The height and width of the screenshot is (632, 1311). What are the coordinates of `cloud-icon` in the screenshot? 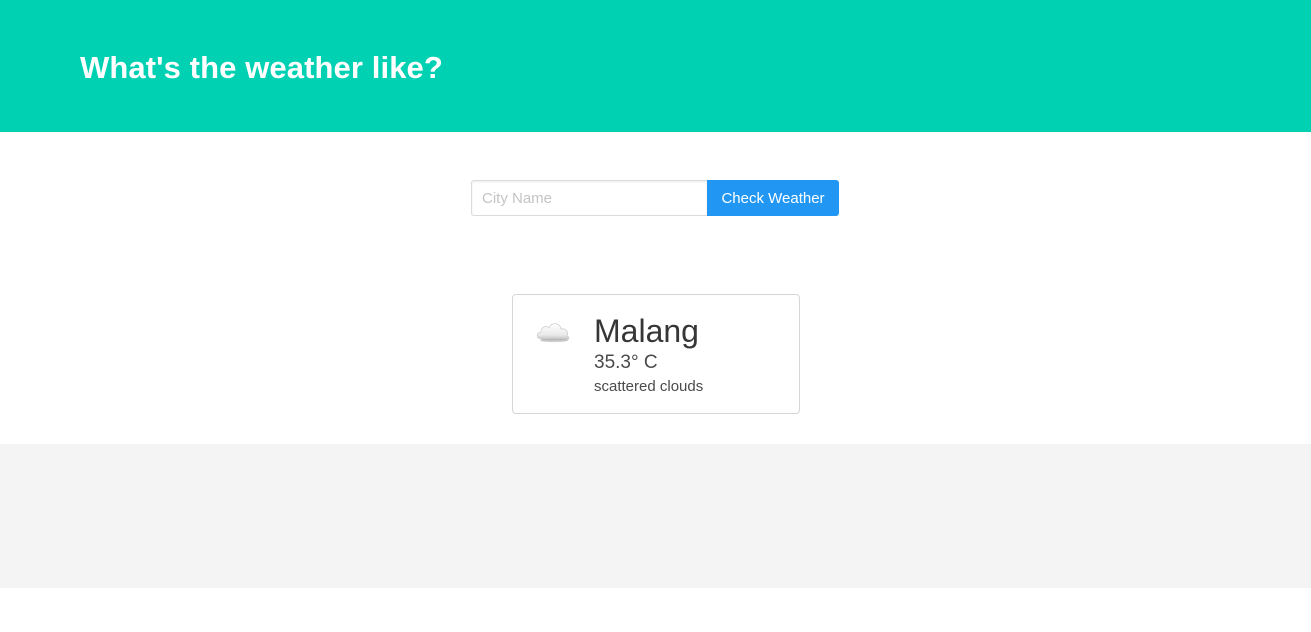 It's located at (554, 330).